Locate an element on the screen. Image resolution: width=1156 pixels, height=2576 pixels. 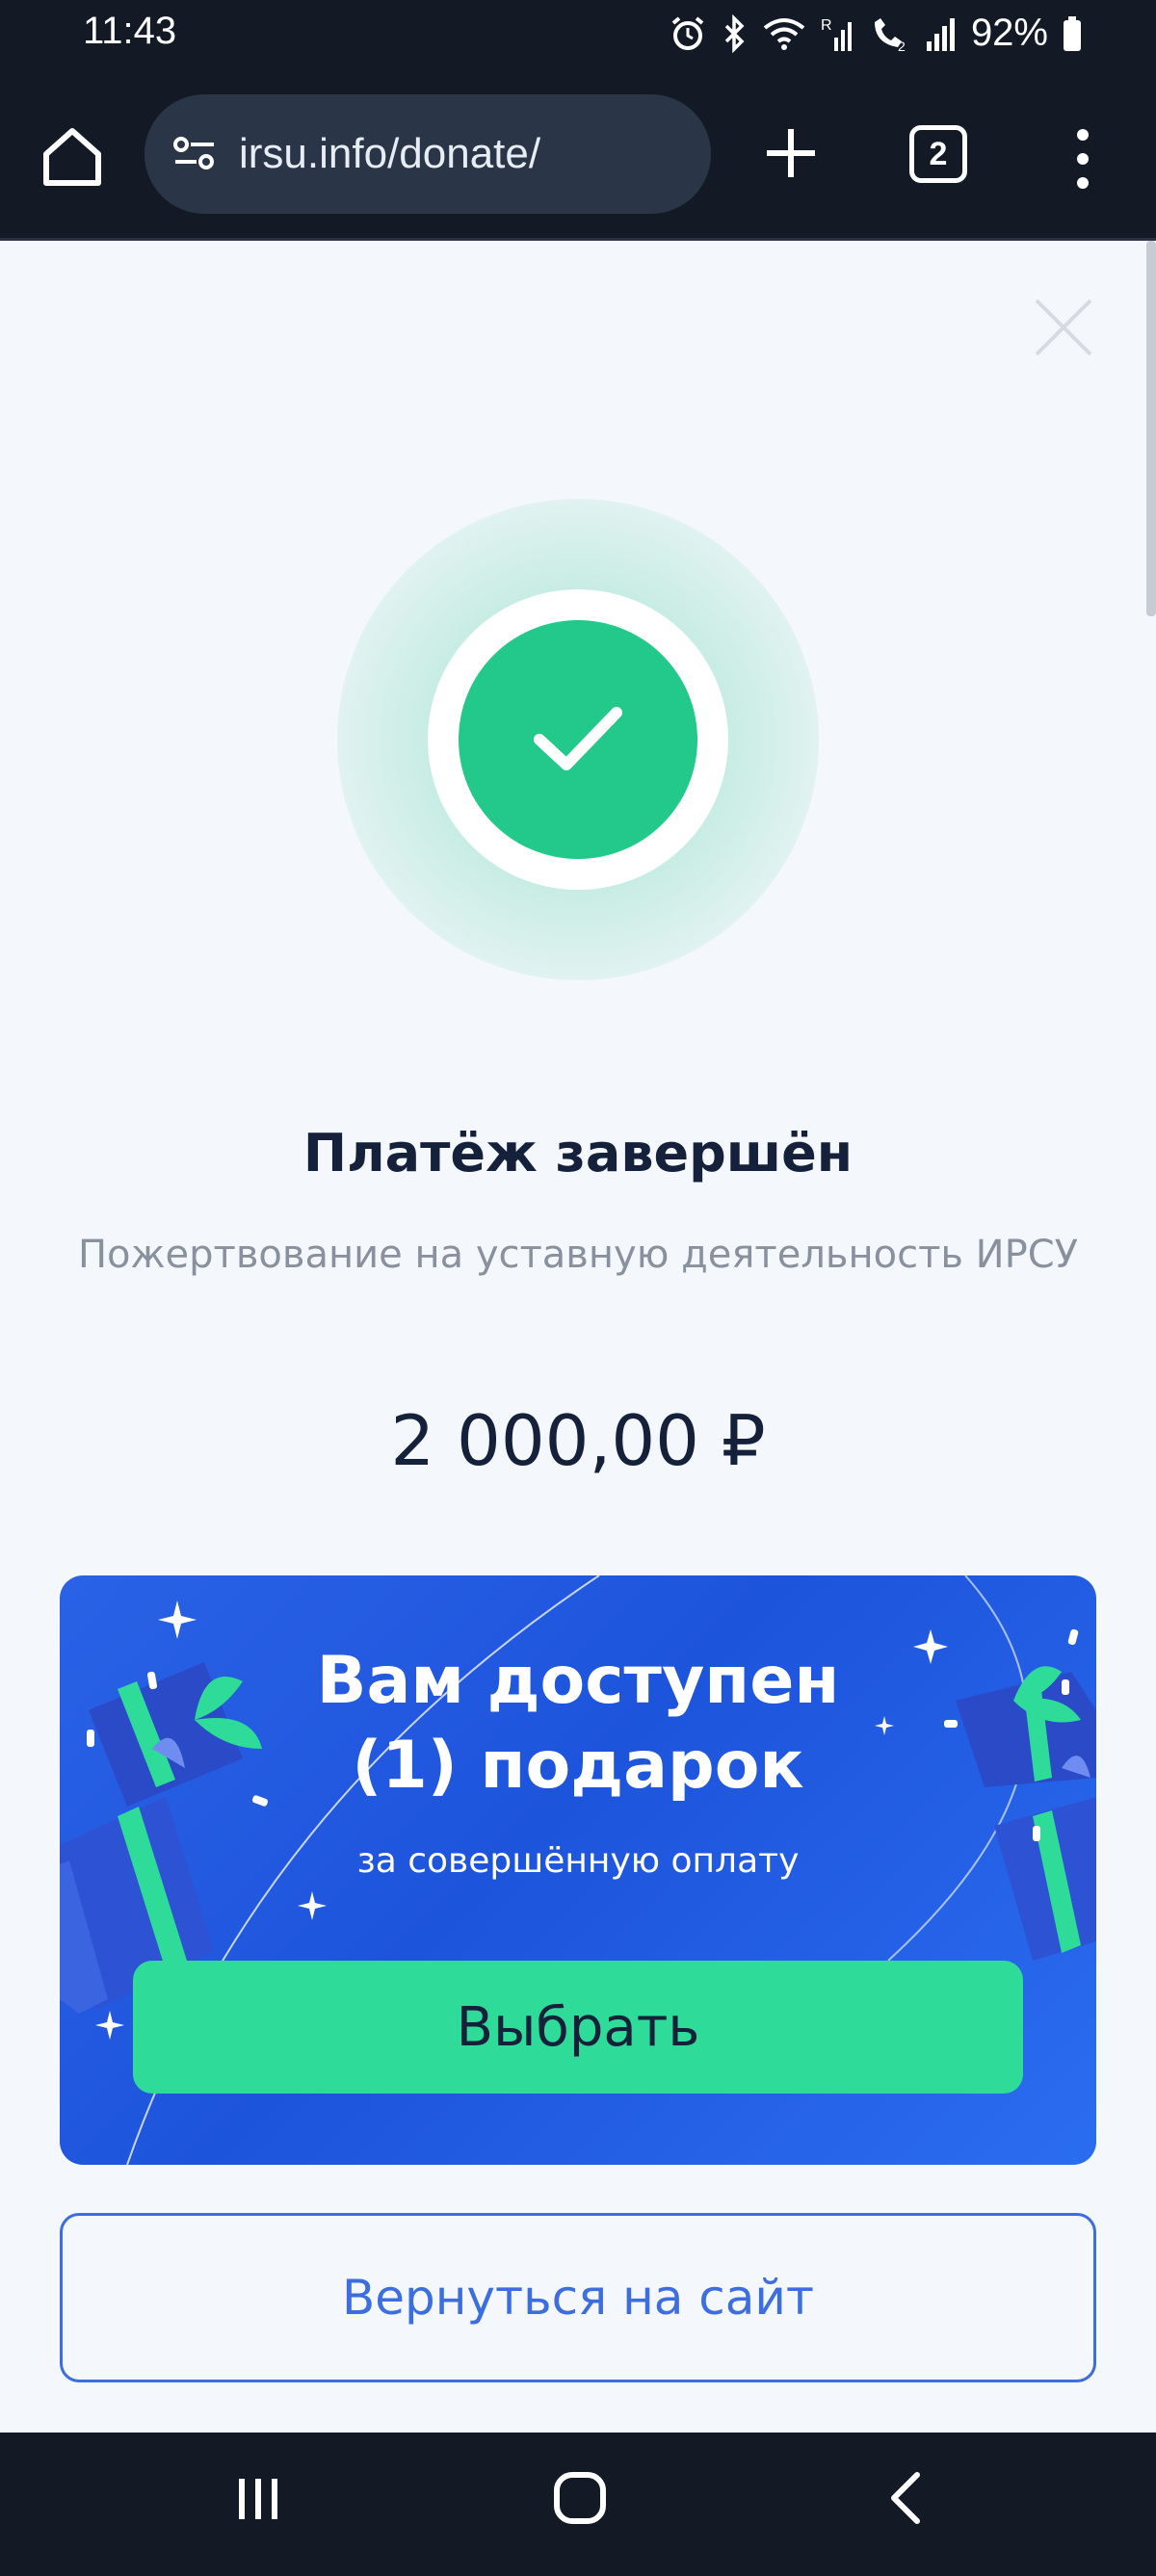
scrollbar is located at coordinates (1151, 428).